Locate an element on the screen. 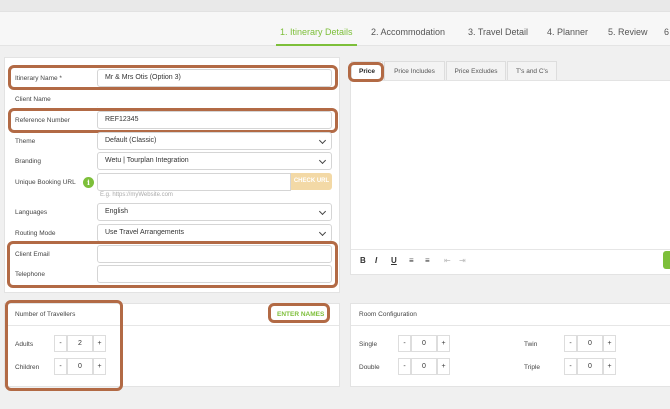  itinerary-name-input: Mr & Mrs Otis (Option 3) is located at coordinates (214, 78).